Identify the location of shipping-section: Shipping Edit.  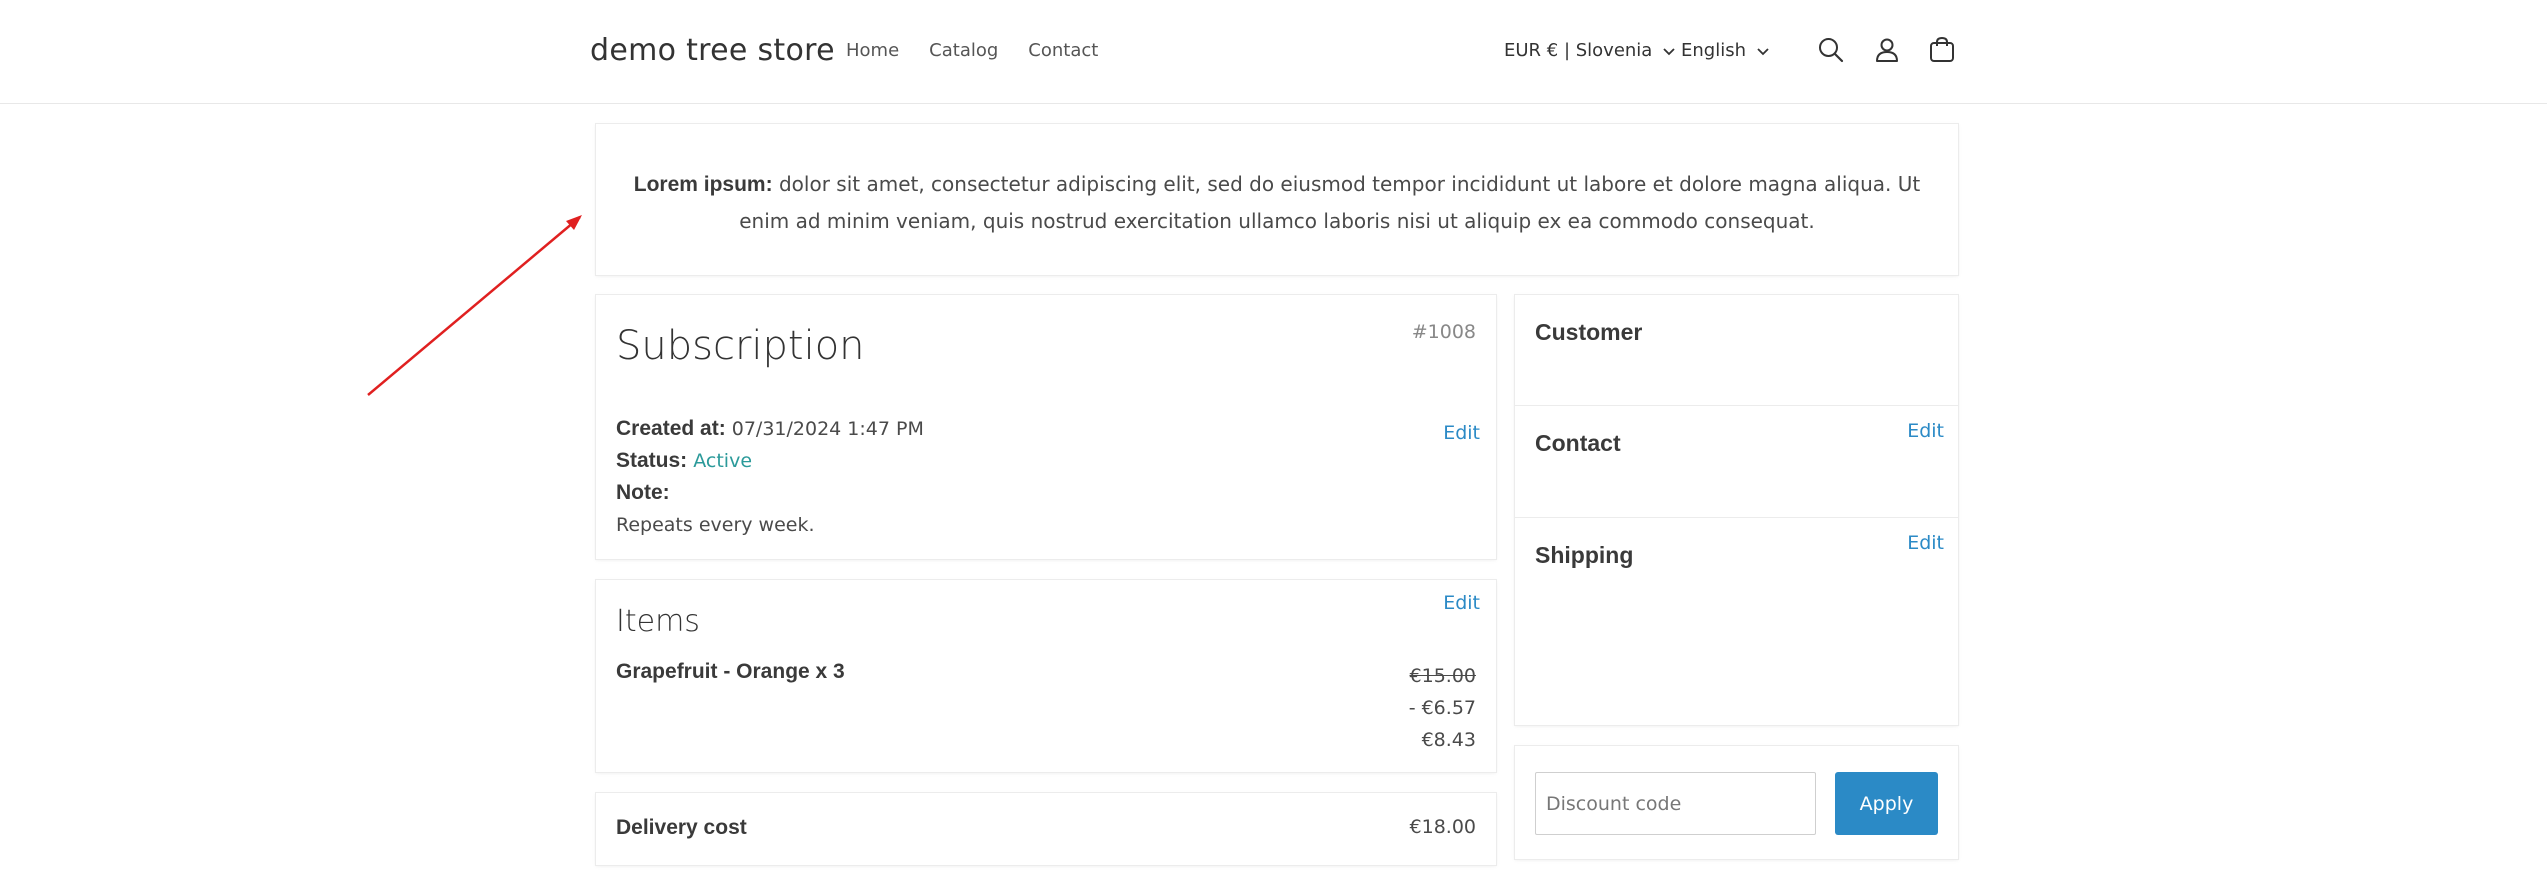
(1736, 621).